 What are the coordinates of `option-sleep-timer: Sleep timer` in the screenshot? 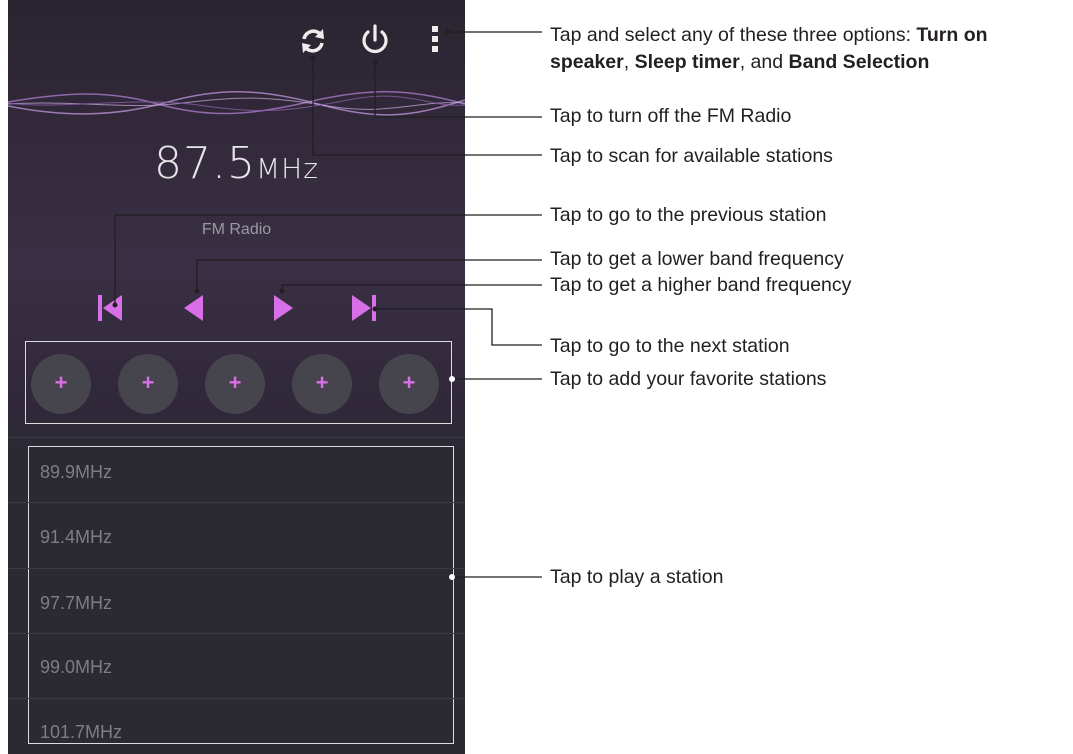 It's located at (687, 62).